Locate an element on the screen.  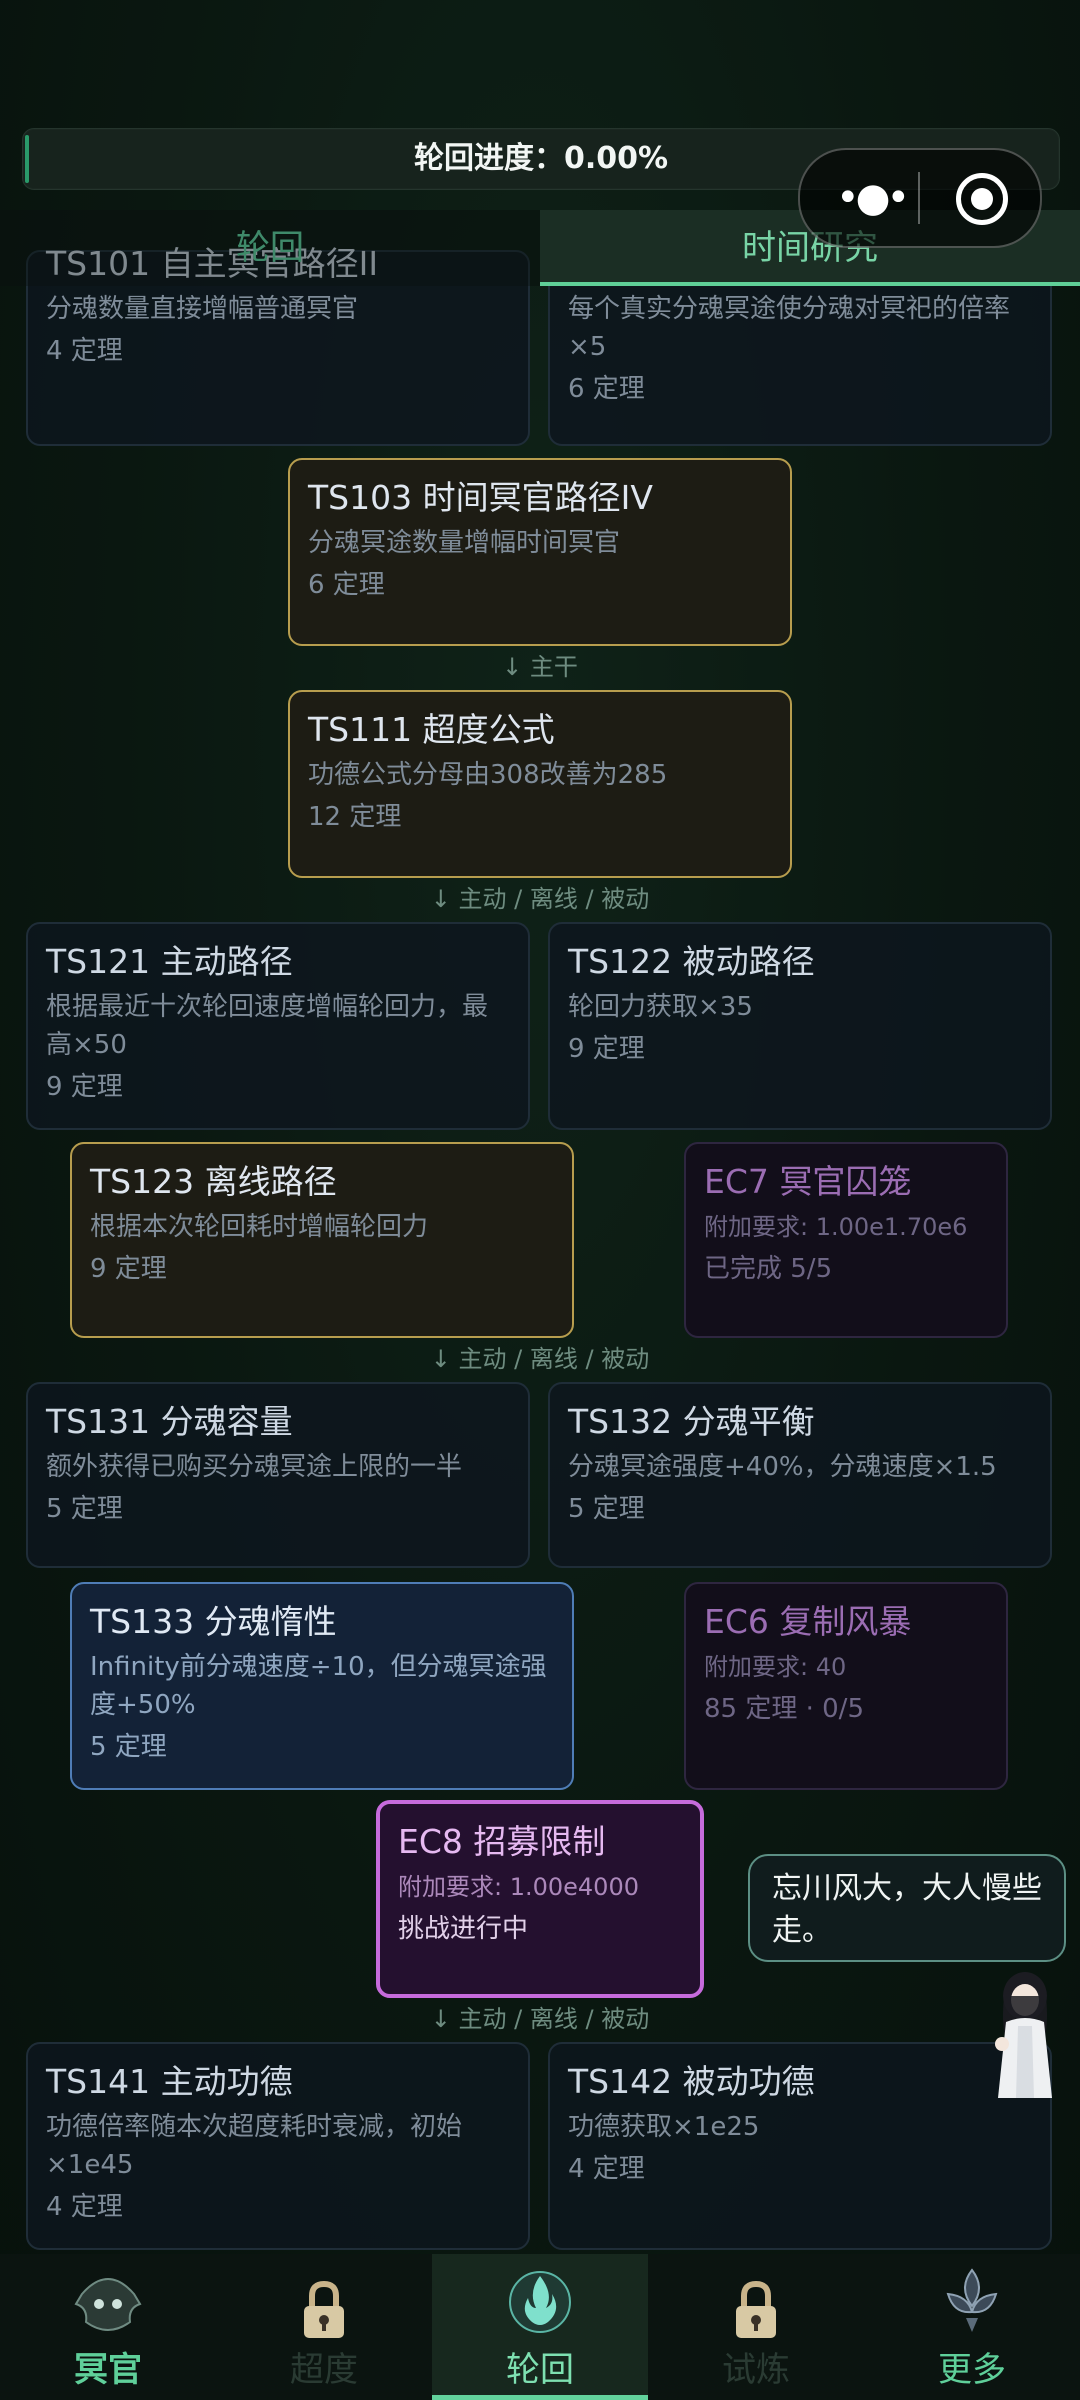
bottom-nav: 冥官 超度 轮回 试炼 更多 is located at coordinates (540, 2327).